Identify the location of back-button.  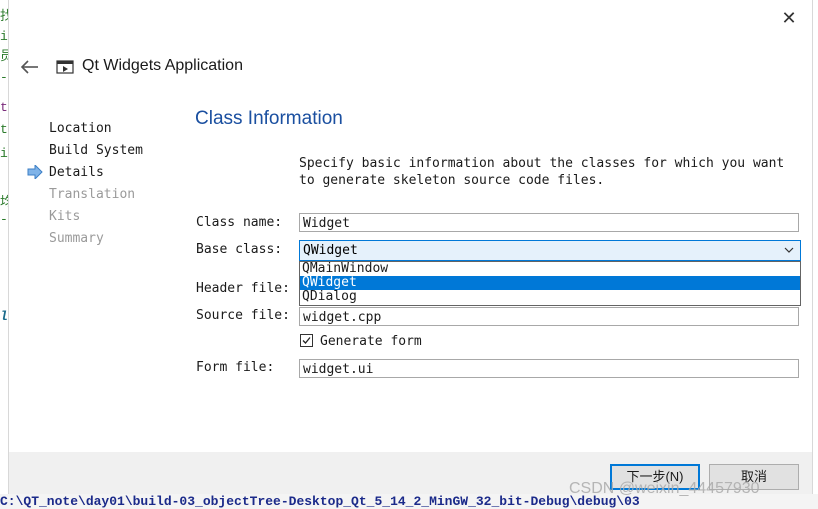
(30, 67).